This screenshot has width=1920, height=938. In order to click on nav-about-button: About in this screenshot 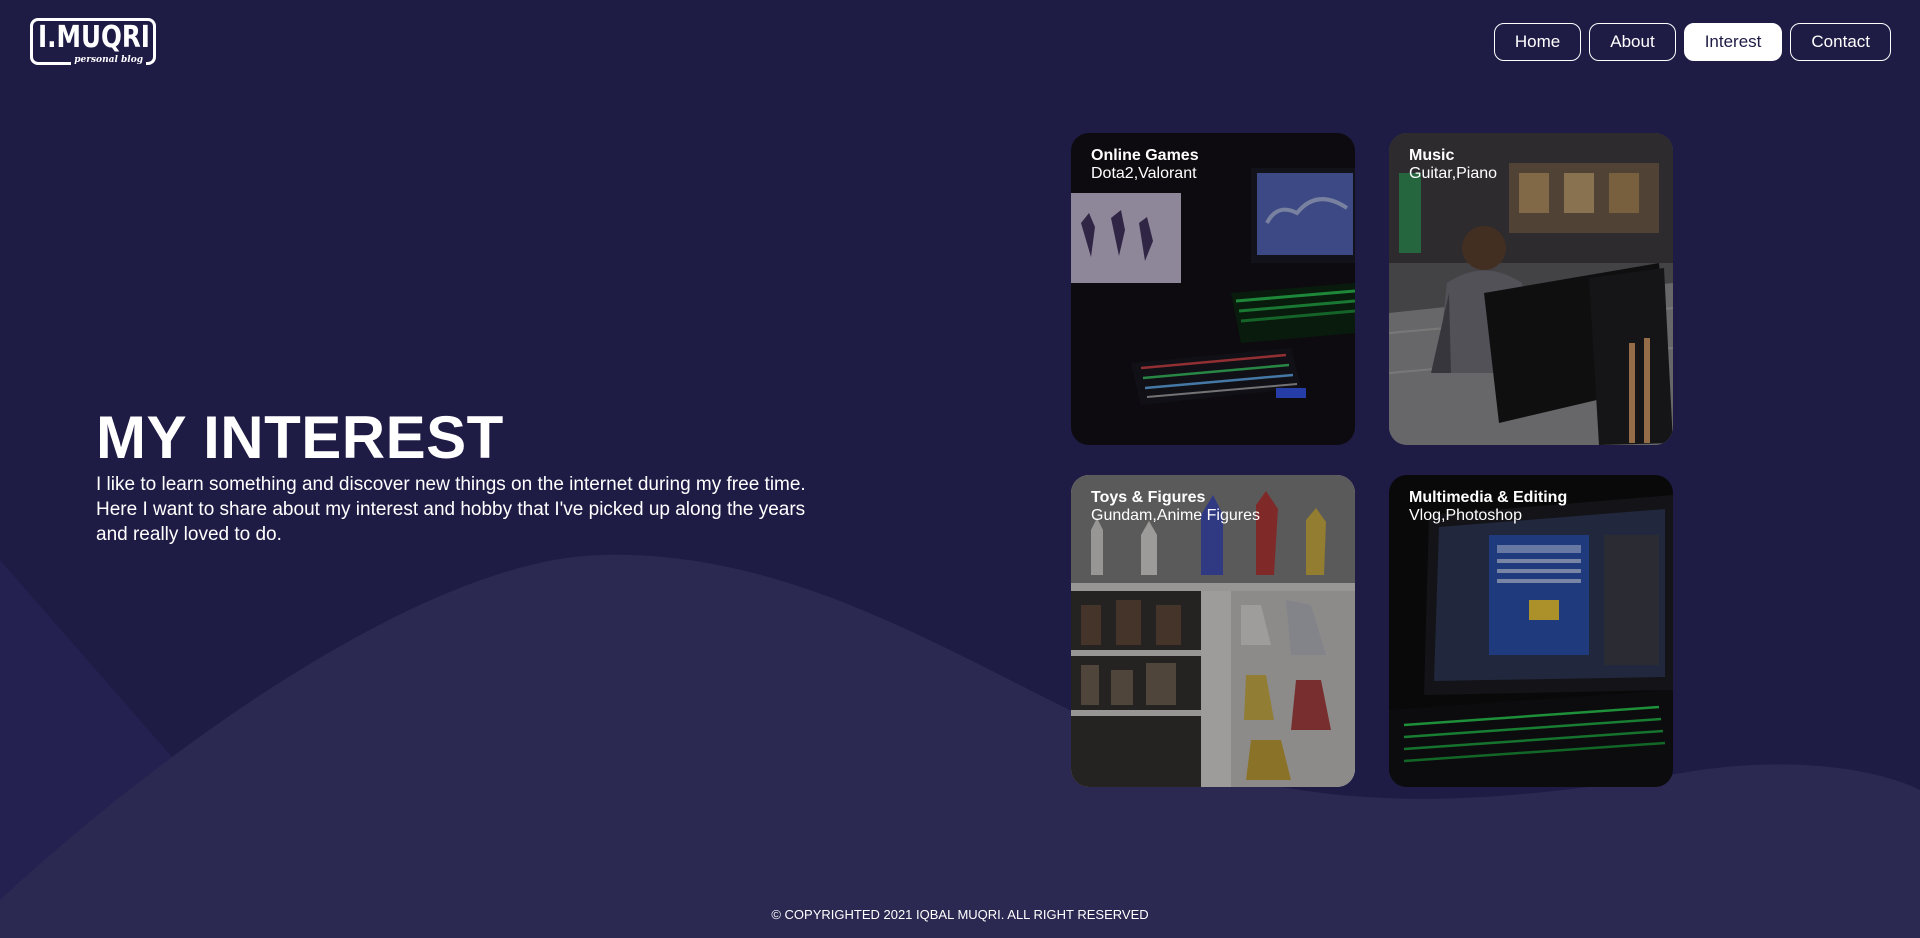, I will do `click(1632, 42)`.